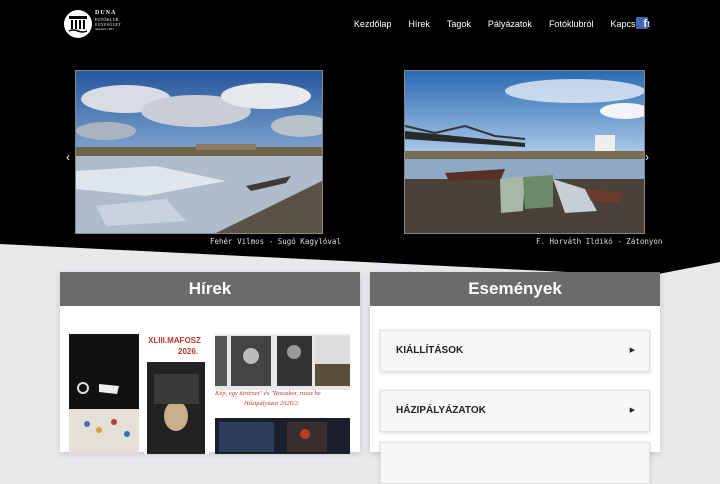 The height and width of the screenshot is (484, 720). Describe the element at coordinates (515, 411) in the screenshot. I see `accordion-hazipalyazatok: HÁZIPÁLYÁZATOK ▶` at that location.